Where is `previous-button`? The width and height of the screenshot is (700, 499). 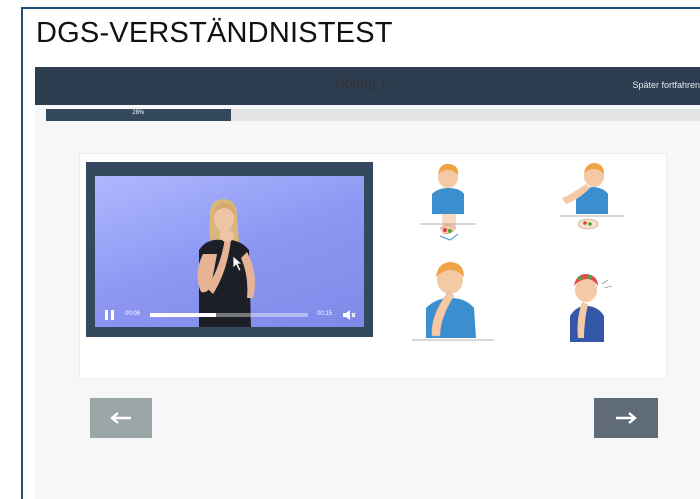
previous-button is located at coordinates (121, 418).